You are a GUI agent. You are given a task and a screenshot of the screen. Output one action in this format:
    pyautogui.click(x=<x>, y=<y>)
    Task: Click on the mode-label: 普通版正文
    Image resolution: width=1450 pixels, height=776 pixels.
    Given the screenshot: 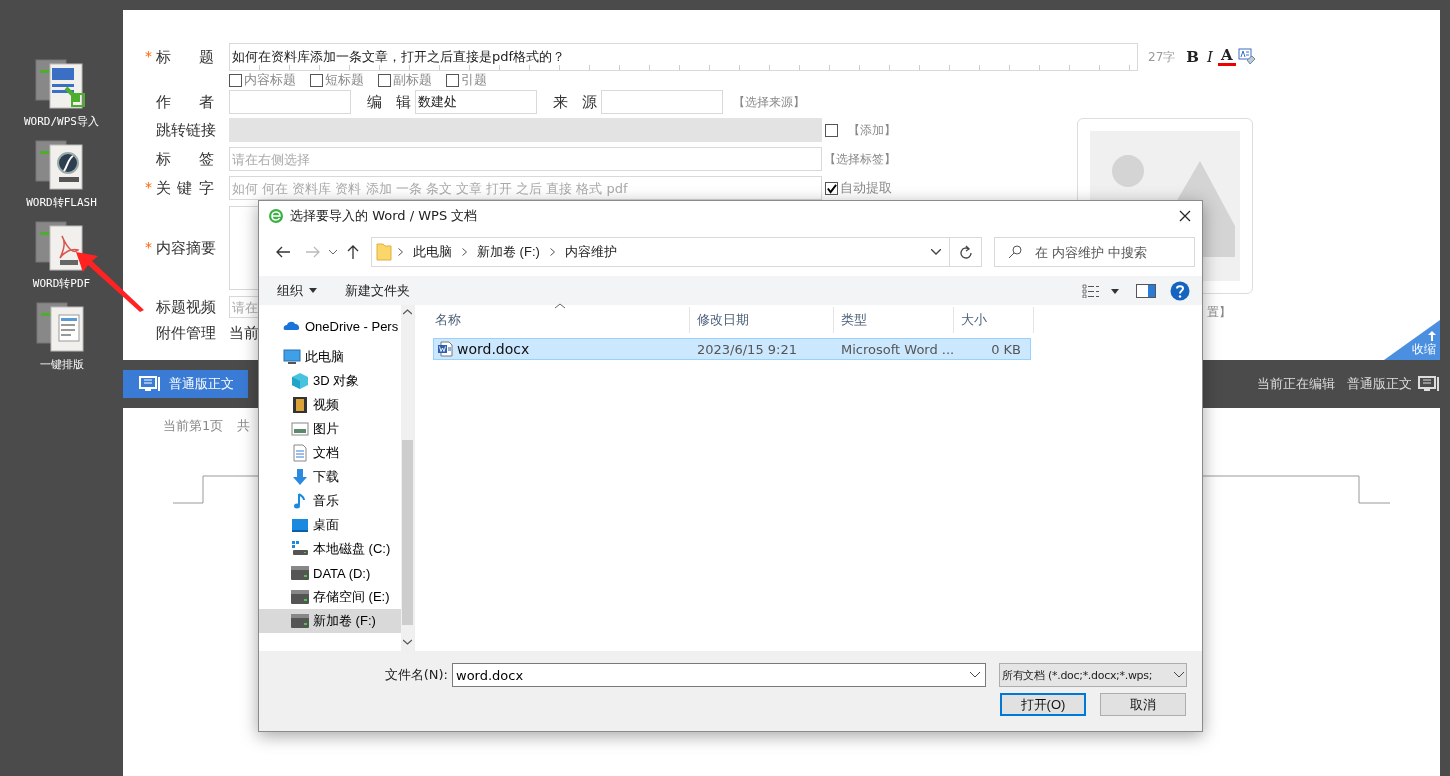 What is the action you would take?
    pyautogui.click(x=1379, y=384)
    